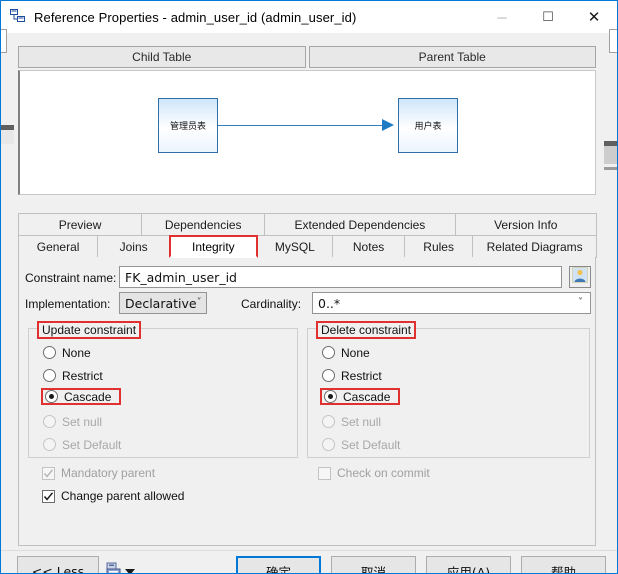  I want to click on tab-joins-label: Joins, so click(133, 246).